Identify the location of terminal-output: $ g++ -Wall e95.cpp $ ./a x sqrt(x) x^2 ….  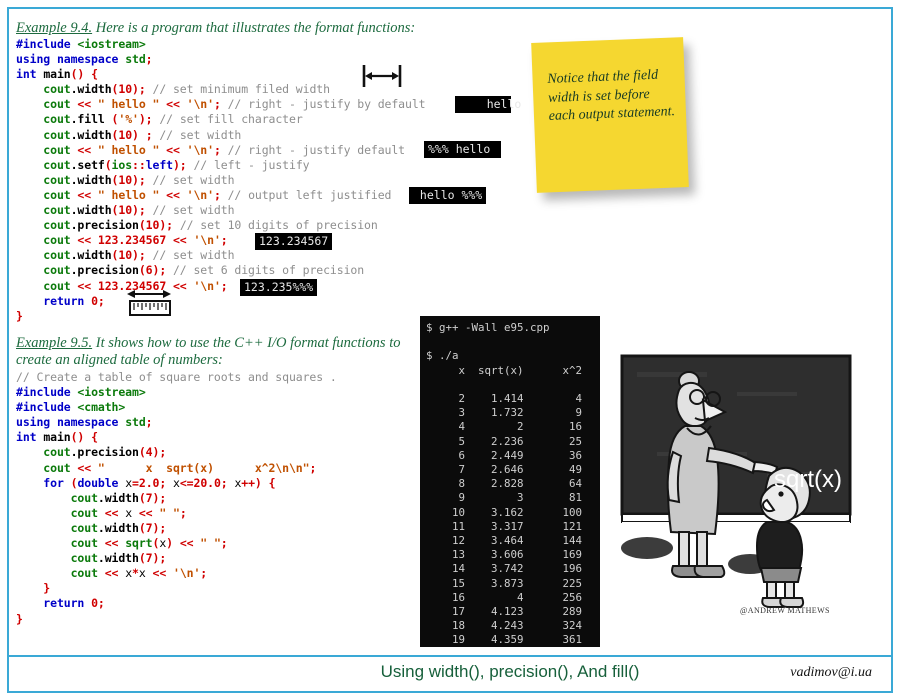
(510, 481).